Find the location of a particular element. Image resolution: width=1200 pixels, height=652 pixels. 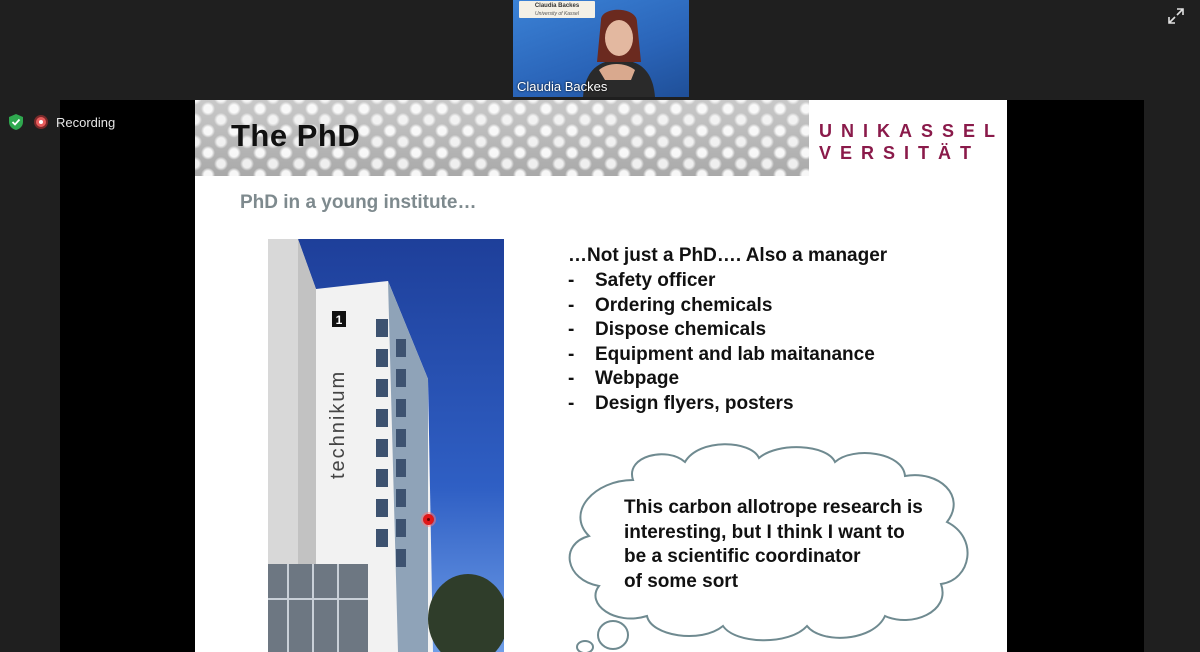

building-sign-number: 1 is located at coordinates (339, 320).